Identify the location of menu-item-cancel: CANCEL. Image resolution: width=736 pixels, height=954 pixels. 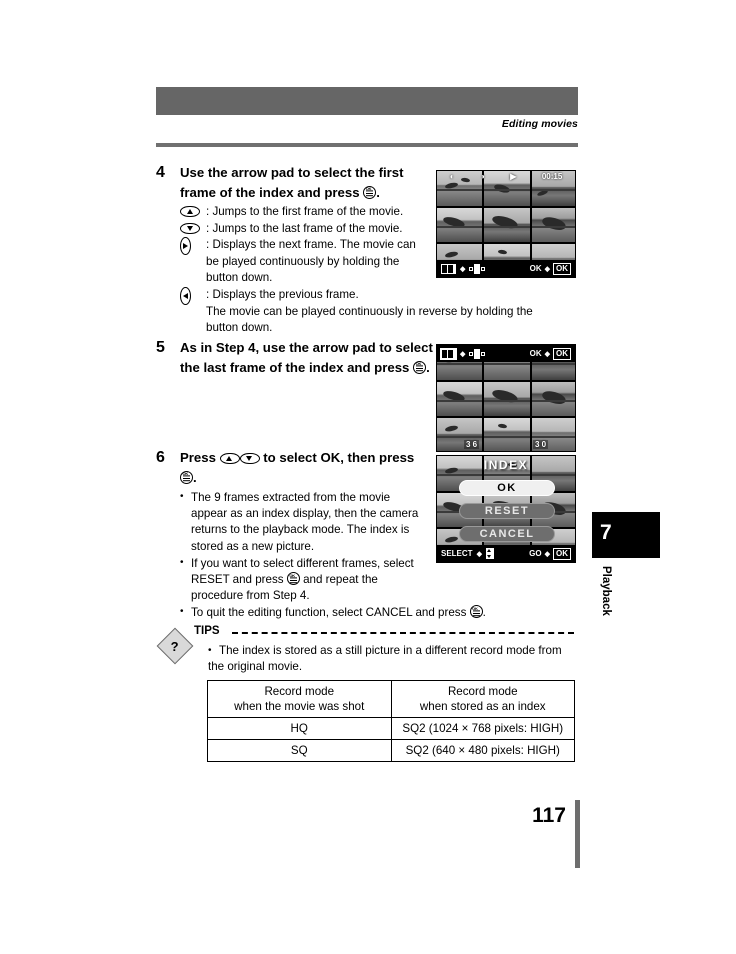
(507, 534).